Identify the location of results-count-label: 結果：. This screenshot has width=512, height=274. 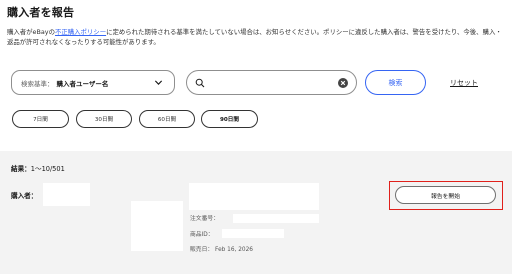
(21, 169).